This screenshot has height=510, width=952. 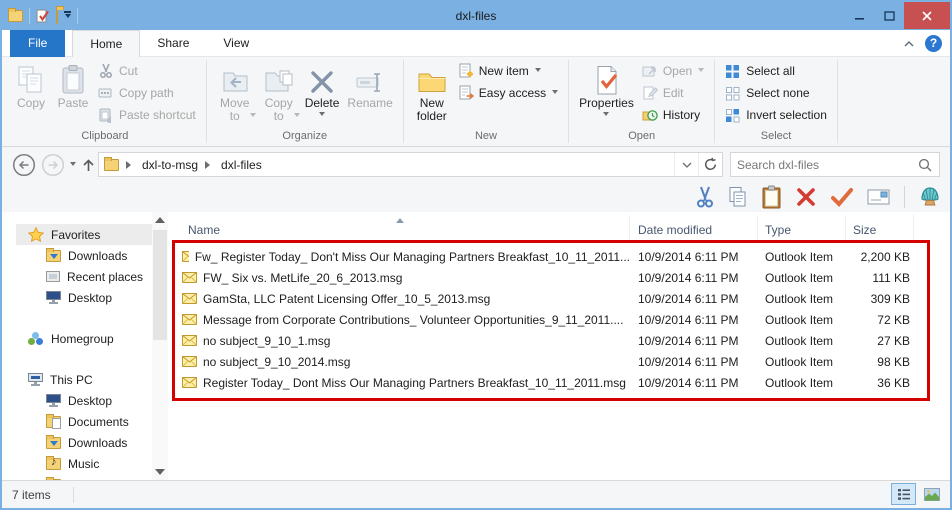 I want to click on breadcrumb: dxl-to-msg dxl-files, so click(x=389, y=164).